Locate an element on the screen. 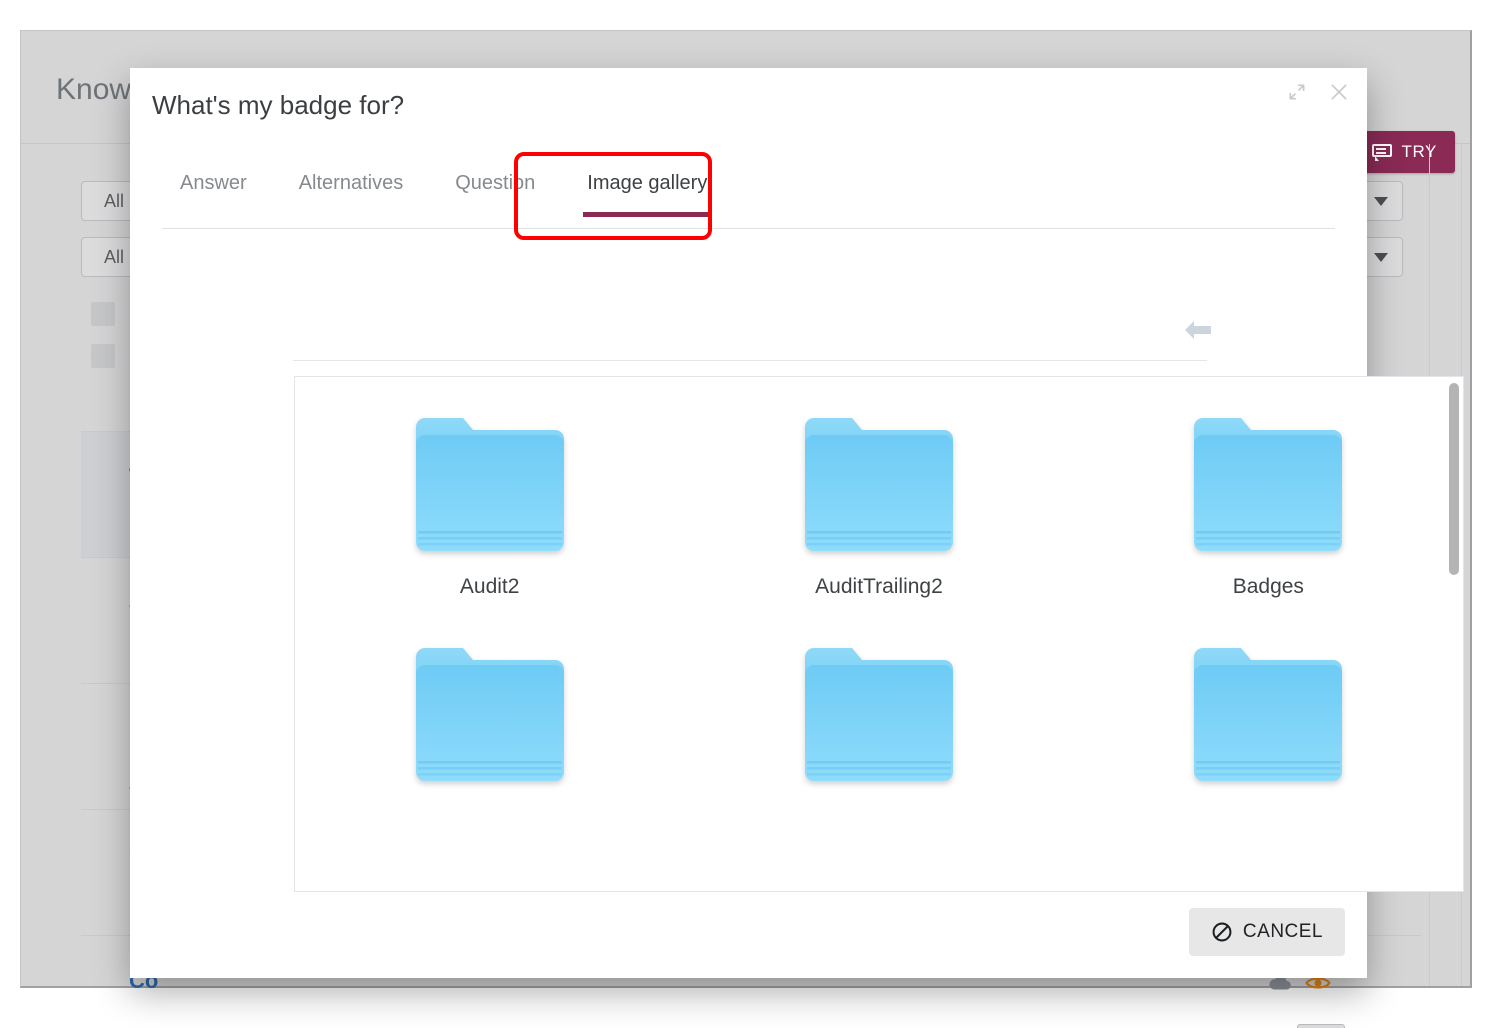 The height and width of the screenshot is (1028, 1493). try-button-label: TRY is located at coordinates (1419, 151).